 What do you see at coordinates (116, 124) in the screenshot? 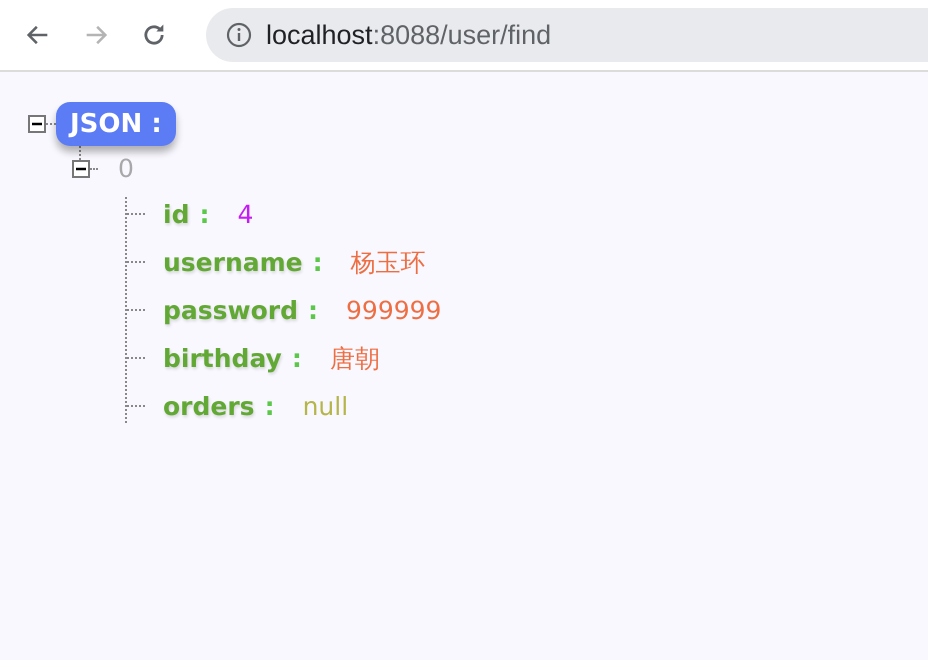
I see `root-label: JSON :` at bounding box center [116, 124].